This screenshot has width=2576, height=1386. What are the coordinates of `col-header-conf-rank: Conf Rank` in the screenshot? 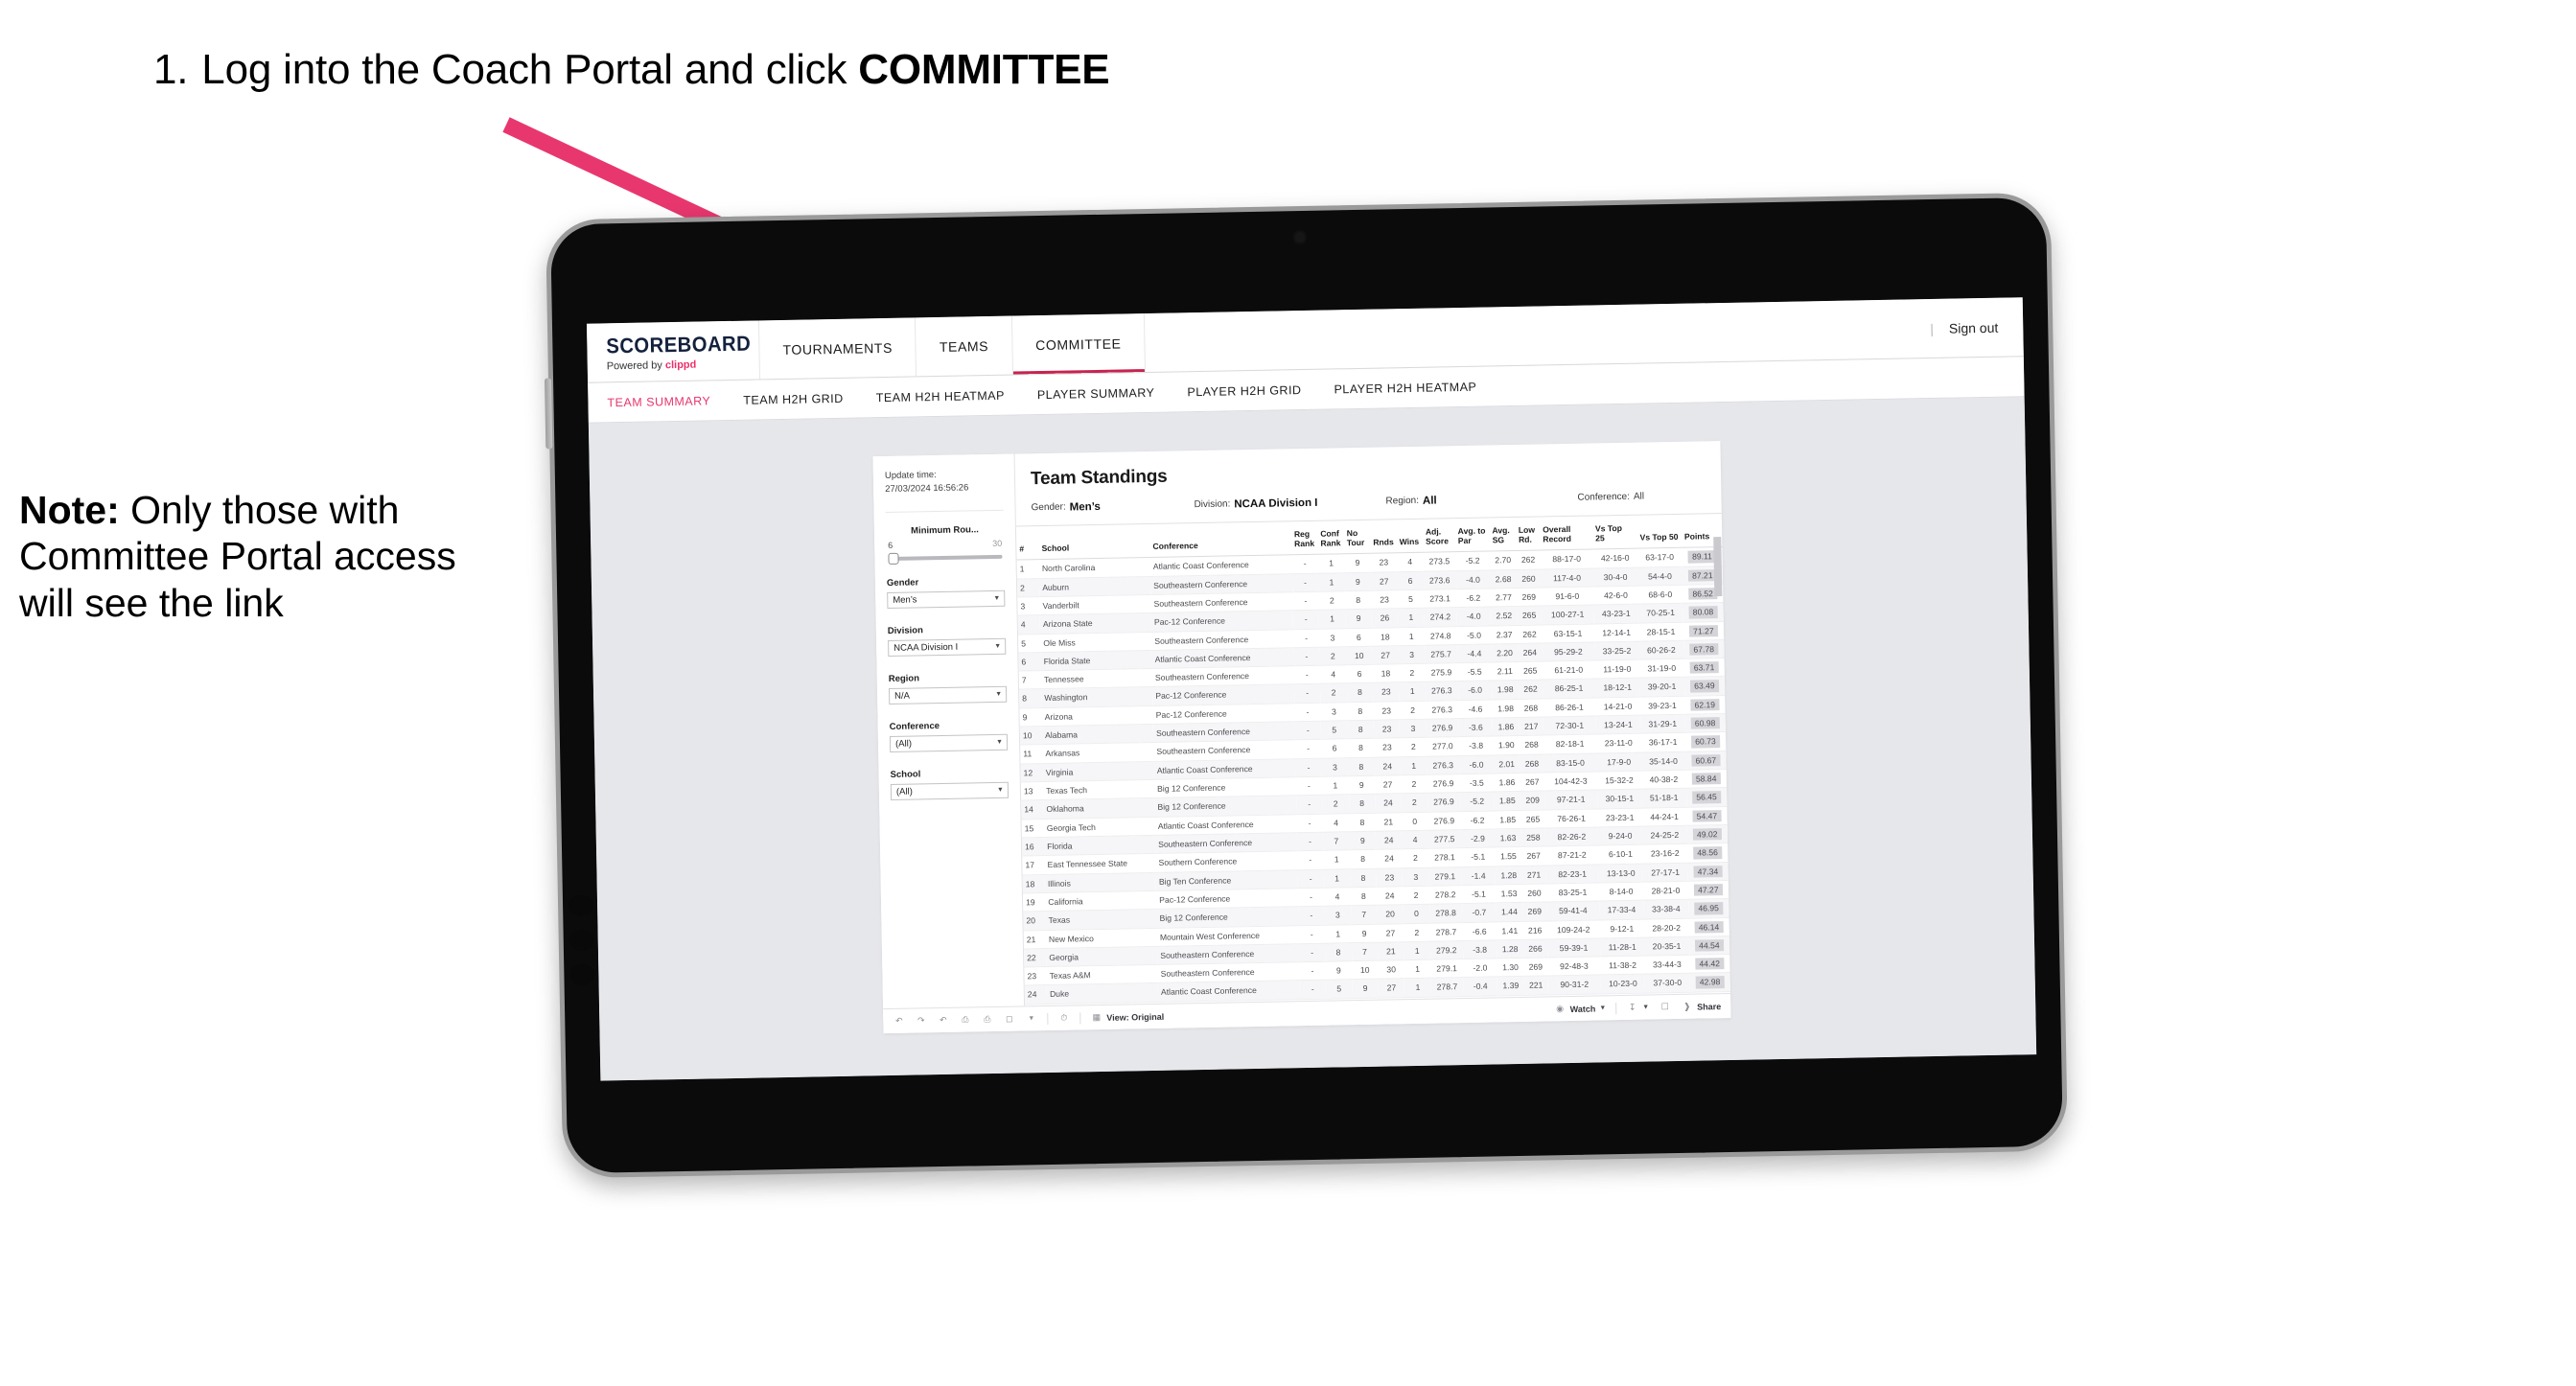 It's located at (1331, 537).